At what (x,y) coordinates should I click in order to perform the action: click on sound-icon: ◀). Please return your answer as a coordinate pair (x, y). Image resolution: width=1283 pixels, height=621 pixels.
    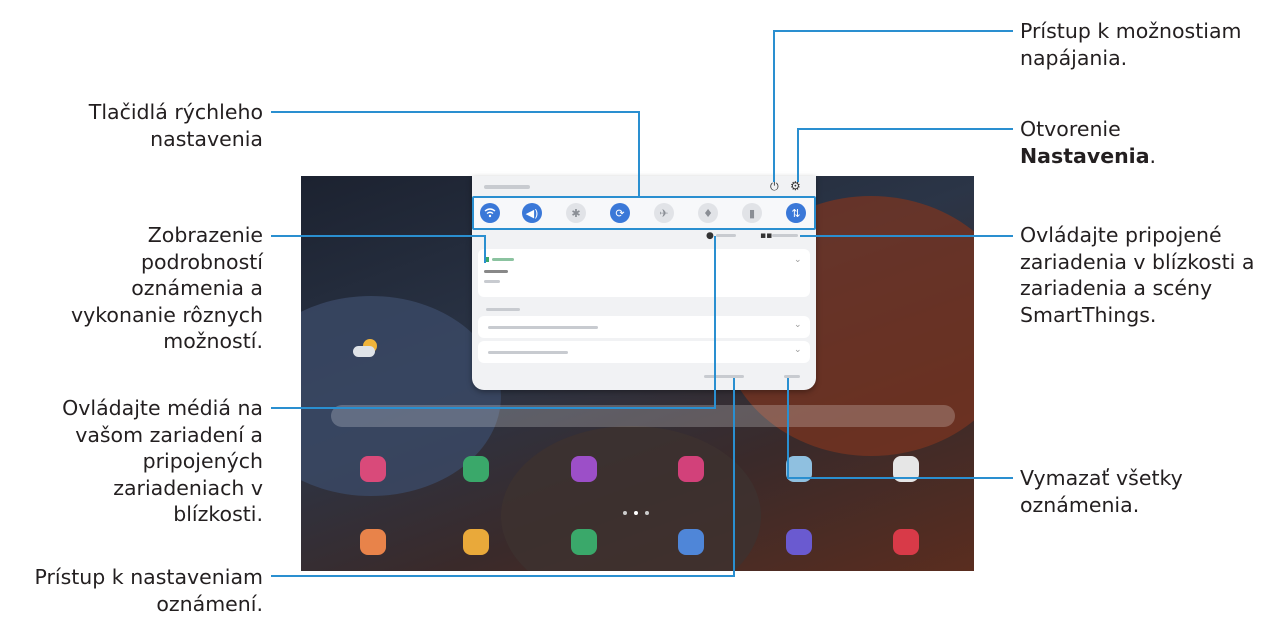
    Looking at the image, I should click on (532, 213).